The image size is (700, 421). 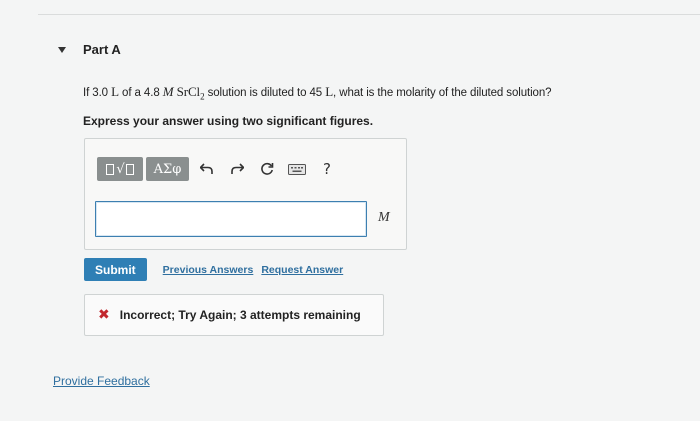 What do you see at coordinates (231, 219) in the screenshot?
I see `answer-input` at bounding box center [231, 219].